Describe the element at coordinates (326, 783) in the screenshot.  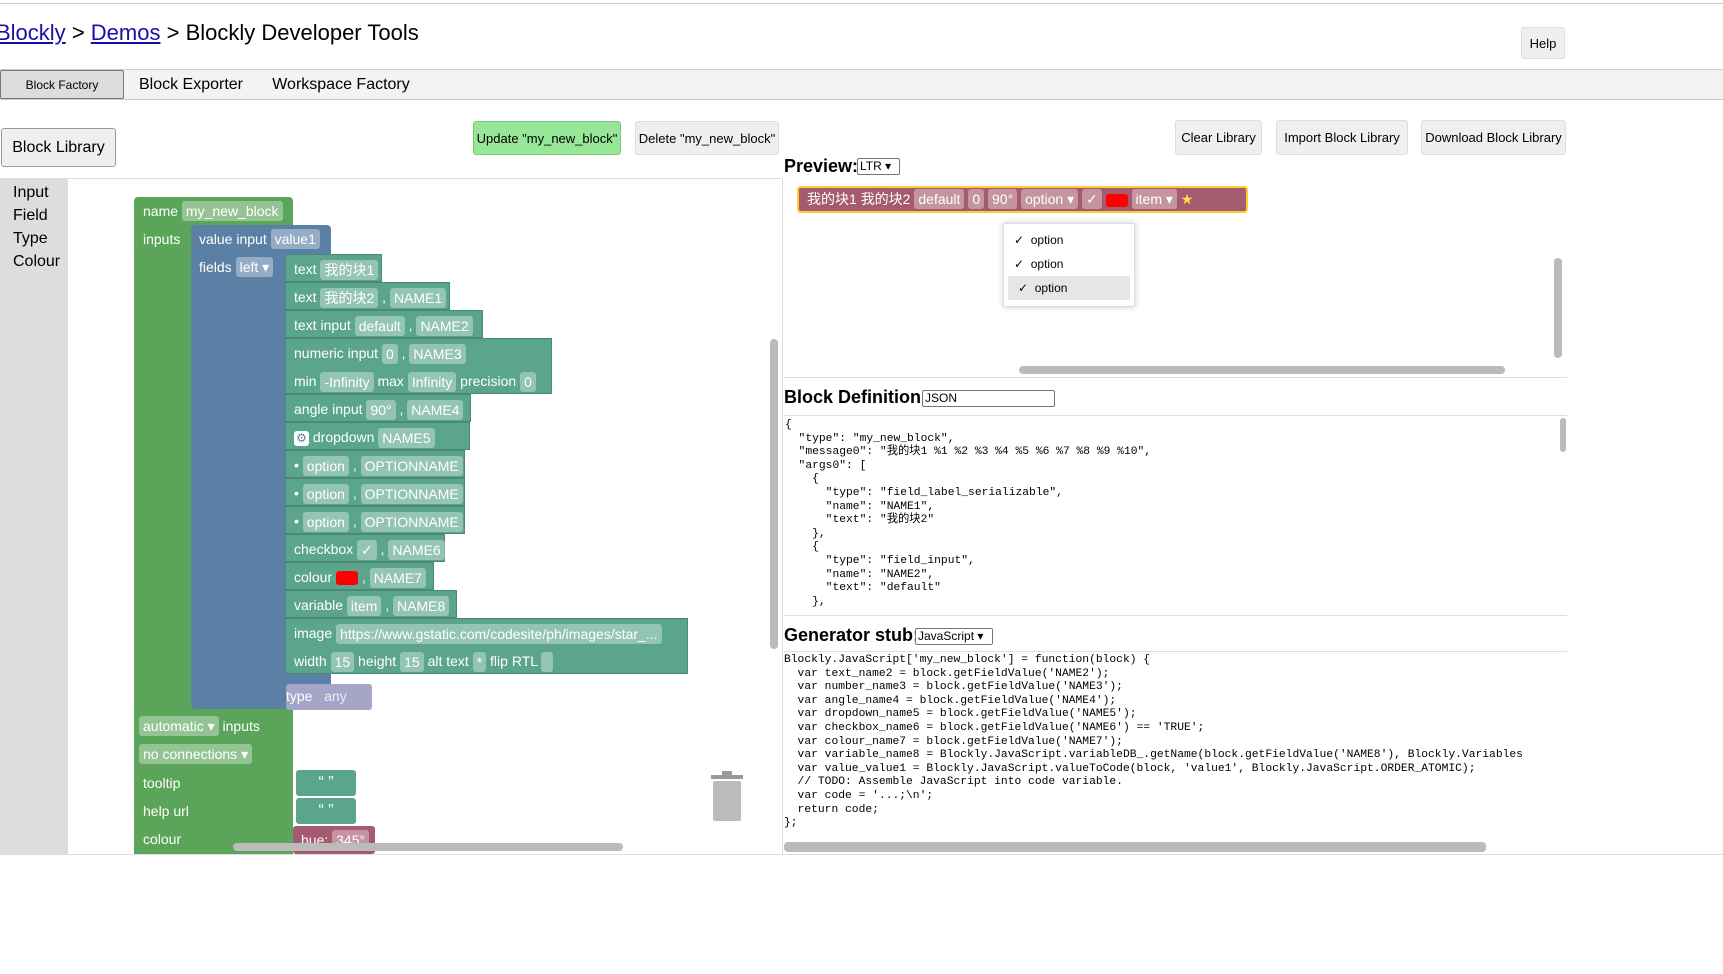
I see `tooltip-text-block: “ ”` at that location.